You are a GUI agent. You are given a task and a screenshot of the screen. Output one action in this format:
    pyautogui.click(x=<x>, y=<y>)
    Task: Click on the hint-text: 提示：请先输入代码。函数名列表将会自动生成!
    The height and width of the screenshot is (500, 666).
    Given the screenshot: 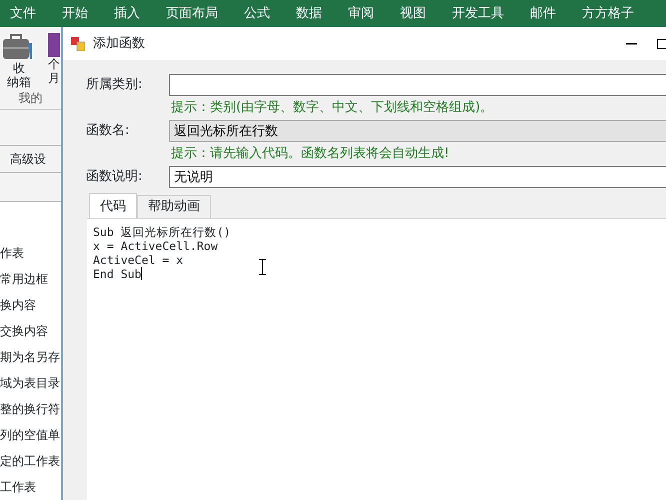 What is the action you would take?
    pyautogui.click(x=310, y=154)
    